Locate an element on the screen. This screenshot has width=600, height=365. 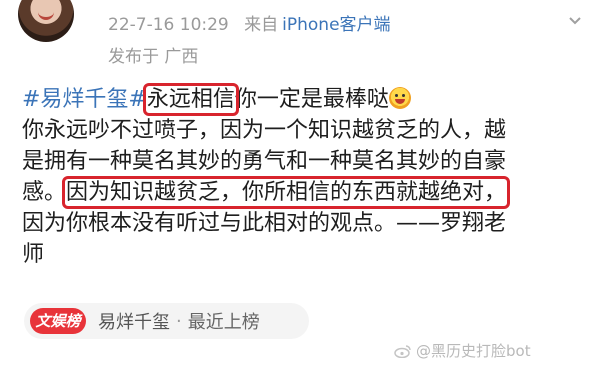
content-line-5: 因为你根本没有听过与此相对的观点。——罗翔老 is located at coordinates (264, 223).